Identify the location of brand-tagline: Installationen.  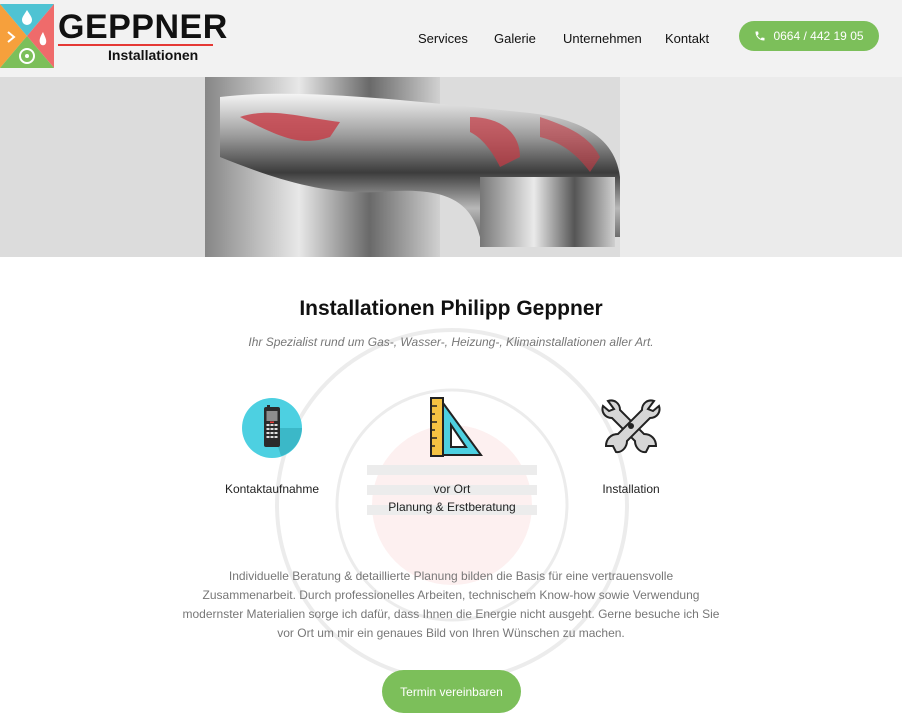
(153, 55).